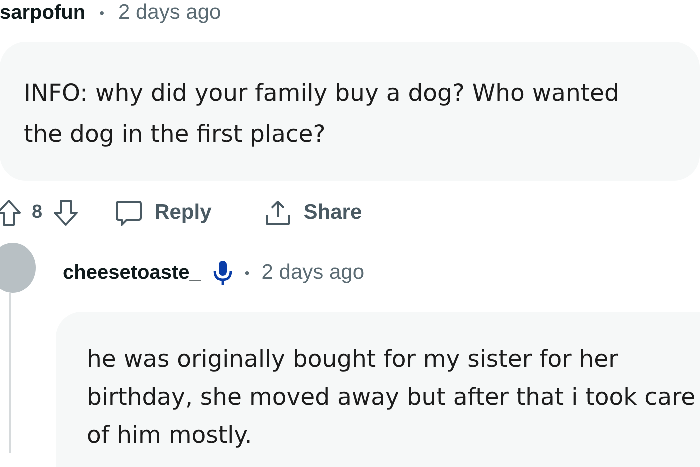 The height and width of the screenshot is (467, 700). What do you see at coordinates (163, 213) in the screenshot?
I see `reply-button: Reply` at bounding box center [163, 213].